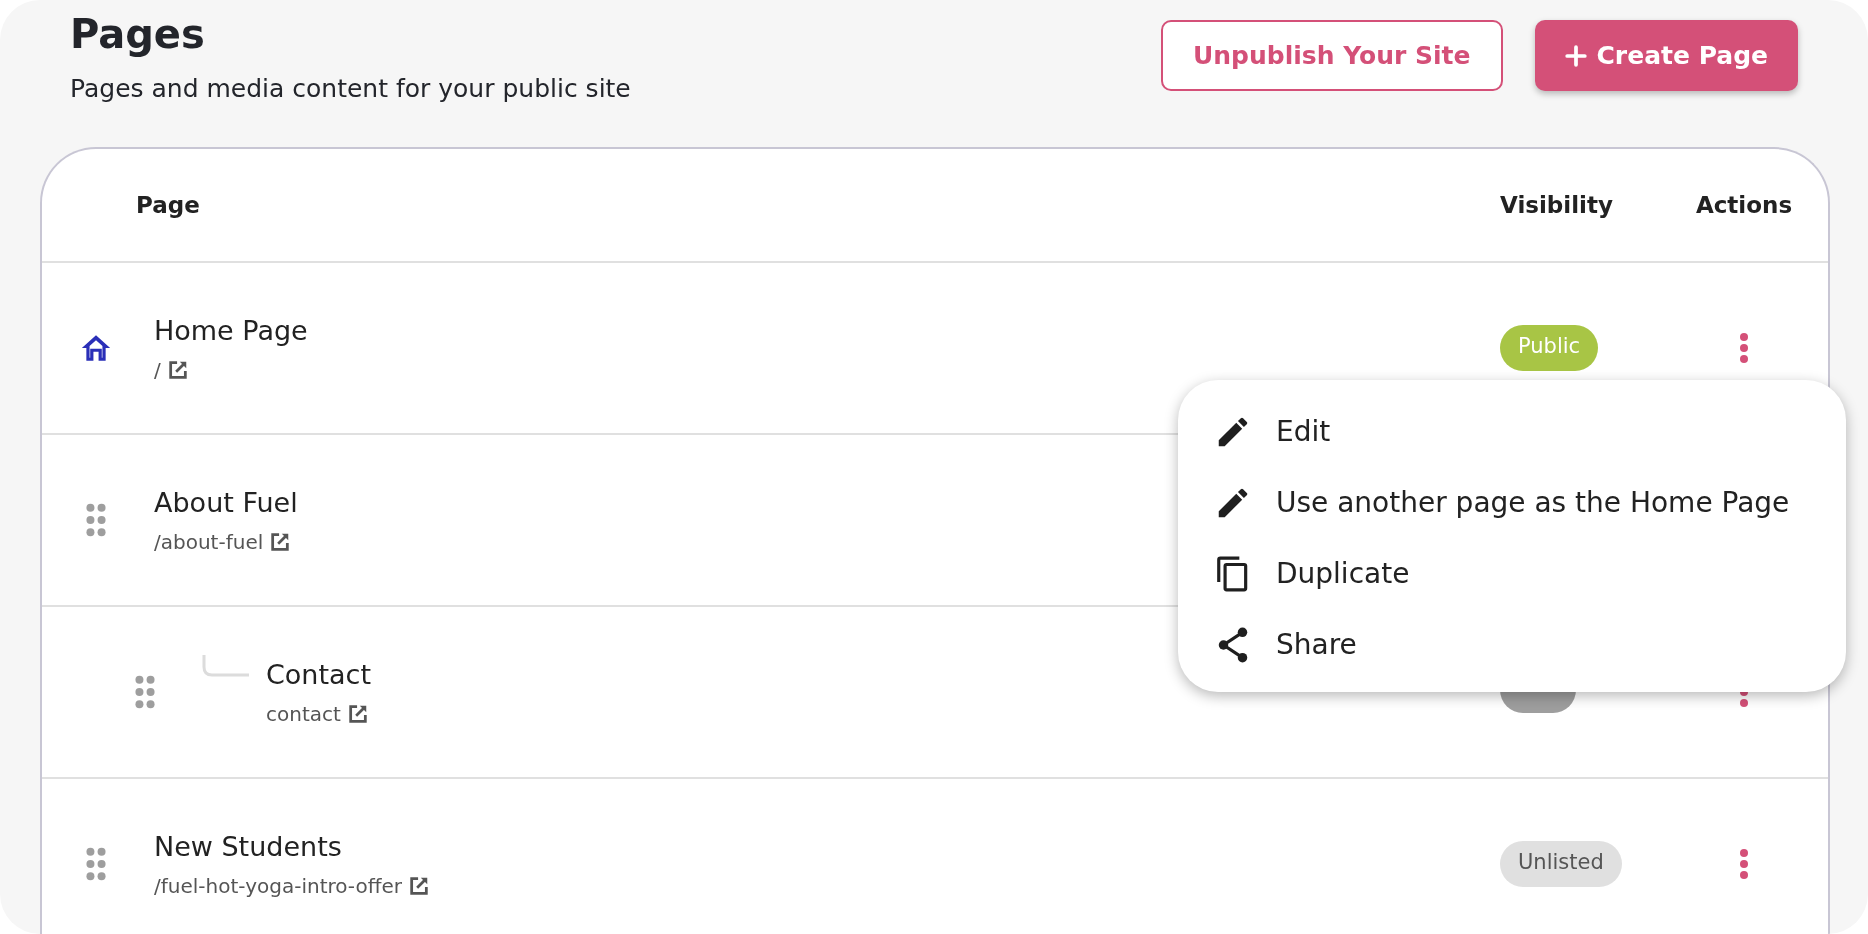 This screenshot has height=934, width=1868. Describe the element at coordinates (1520, 431) in the screenshot. I see `menu-item: Edit` at that location.